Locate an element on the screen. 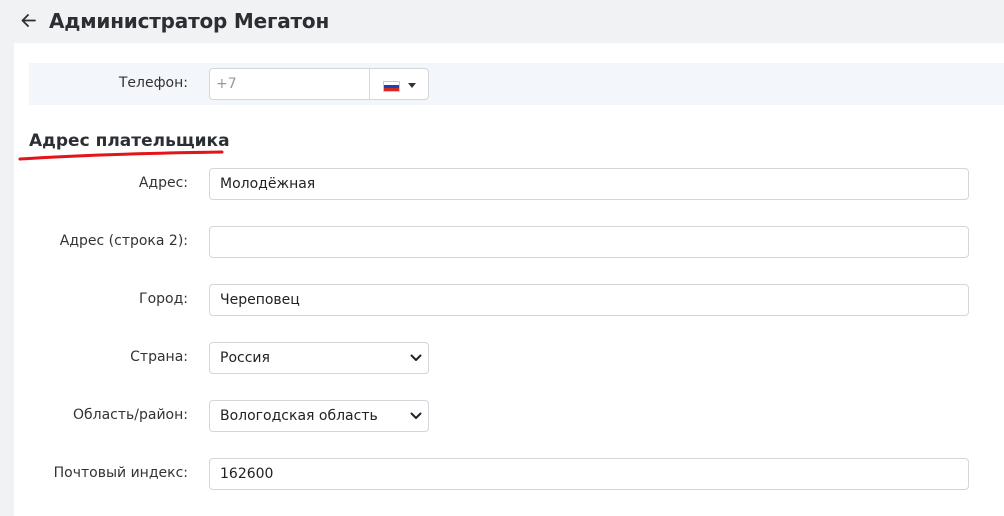 This screenshot has height=516, width=1004. arrow-left-icon is located at coordinates (28, 20).